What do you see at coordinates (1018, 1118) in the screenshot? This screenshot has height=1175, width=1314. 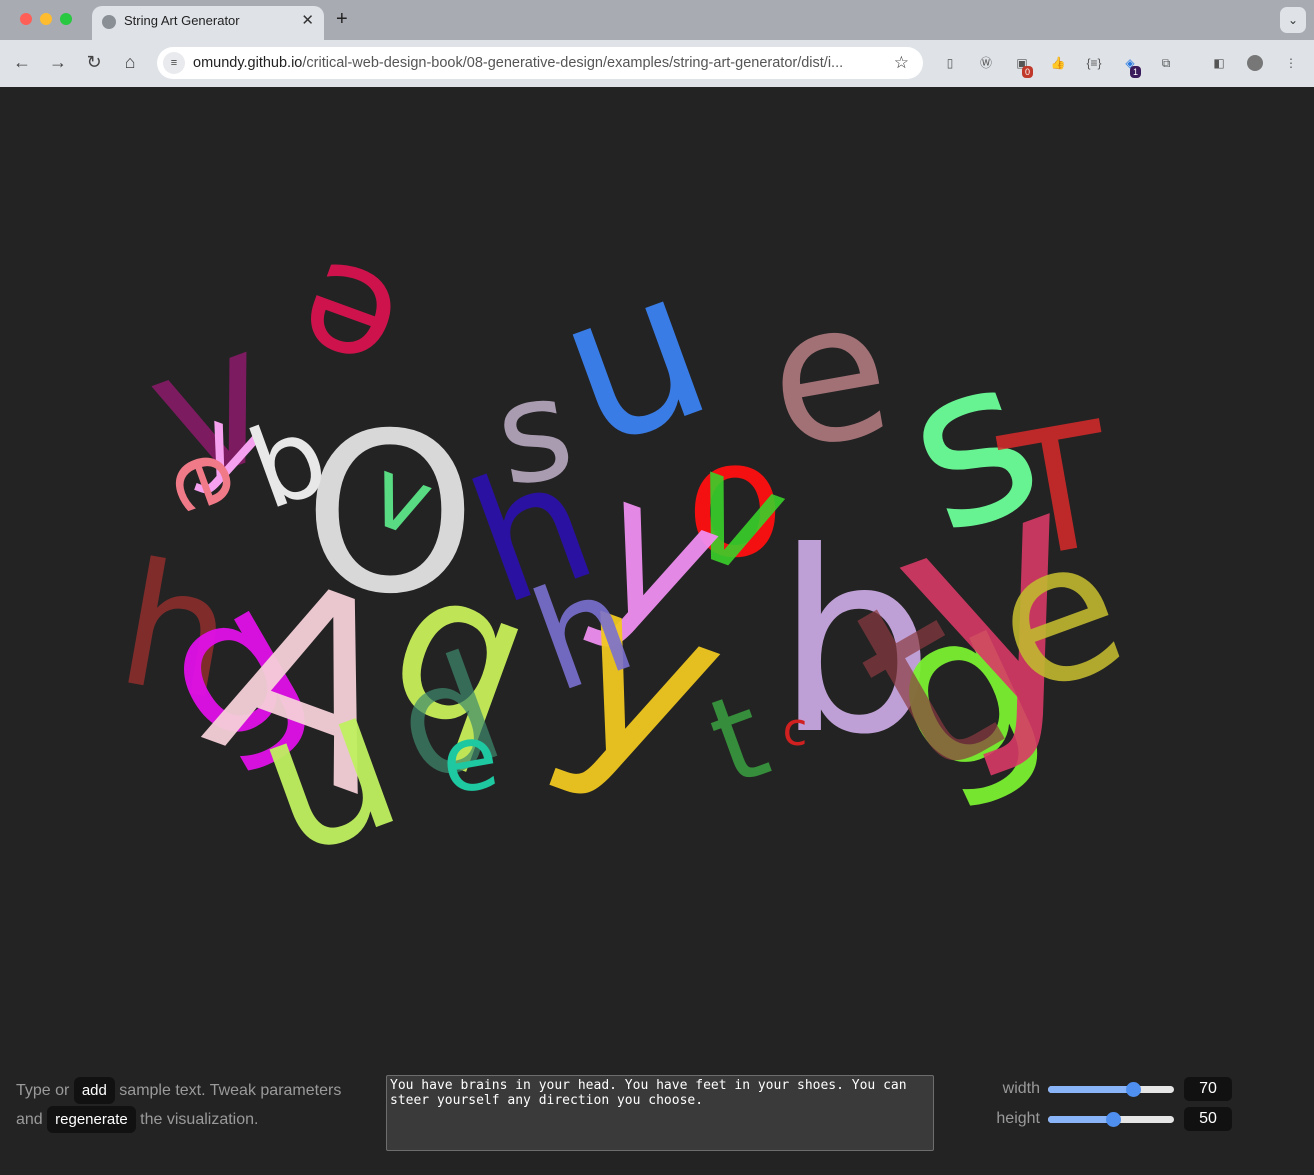 I see `height-label: height` at bounding box center [1018, 1118].